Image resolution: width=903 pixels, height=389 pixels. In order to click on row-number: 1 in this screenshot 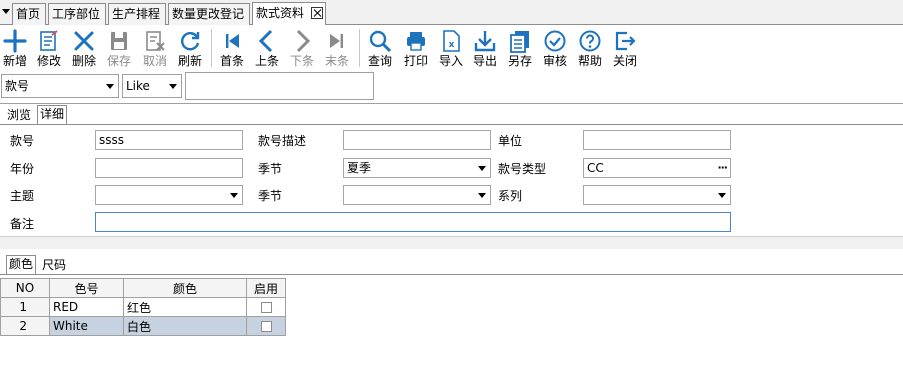, I will do `click(25, 307)`.